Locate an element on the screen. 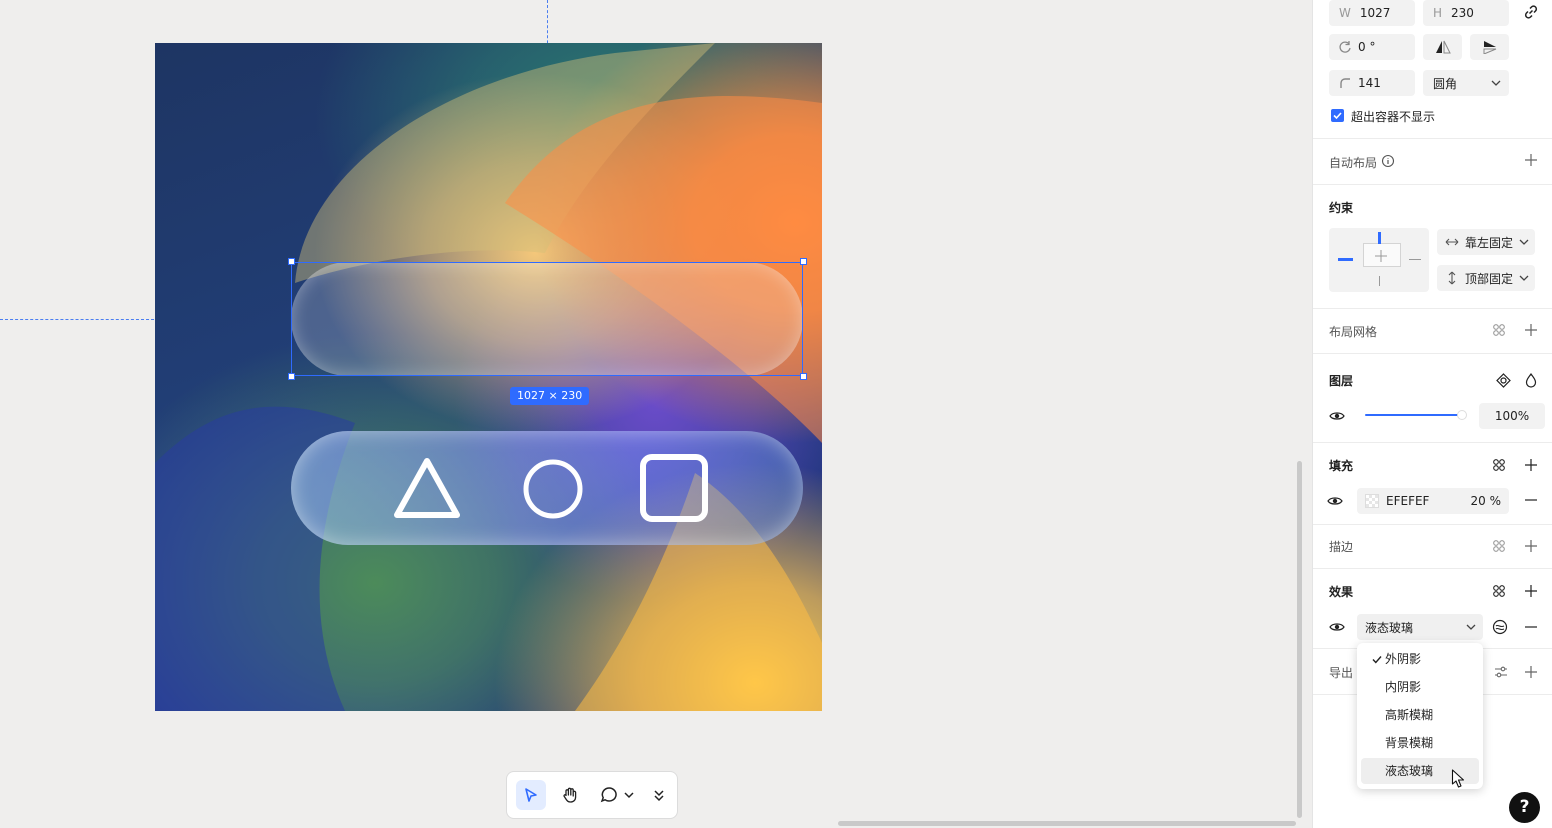 This screenshot has width=1552, height=828. add-layout-grid-button is located at coordinates (1531, 330).